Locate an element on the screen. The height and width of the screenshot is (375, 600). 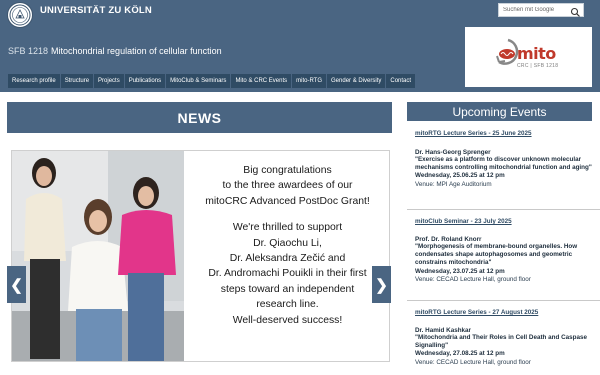
nav-projects: Projects is located at coordinates (109, 81).